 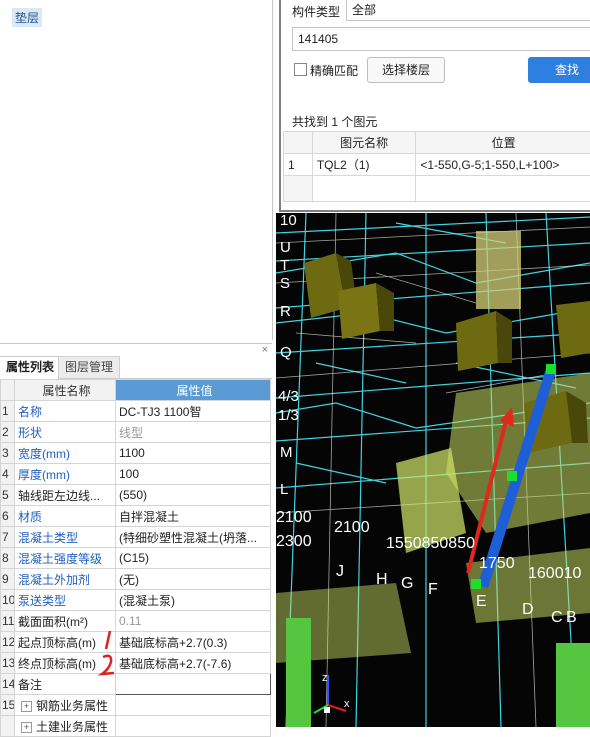 I want to click on property-row: 15+钢筋业务属性, so click(x=136, y=705).